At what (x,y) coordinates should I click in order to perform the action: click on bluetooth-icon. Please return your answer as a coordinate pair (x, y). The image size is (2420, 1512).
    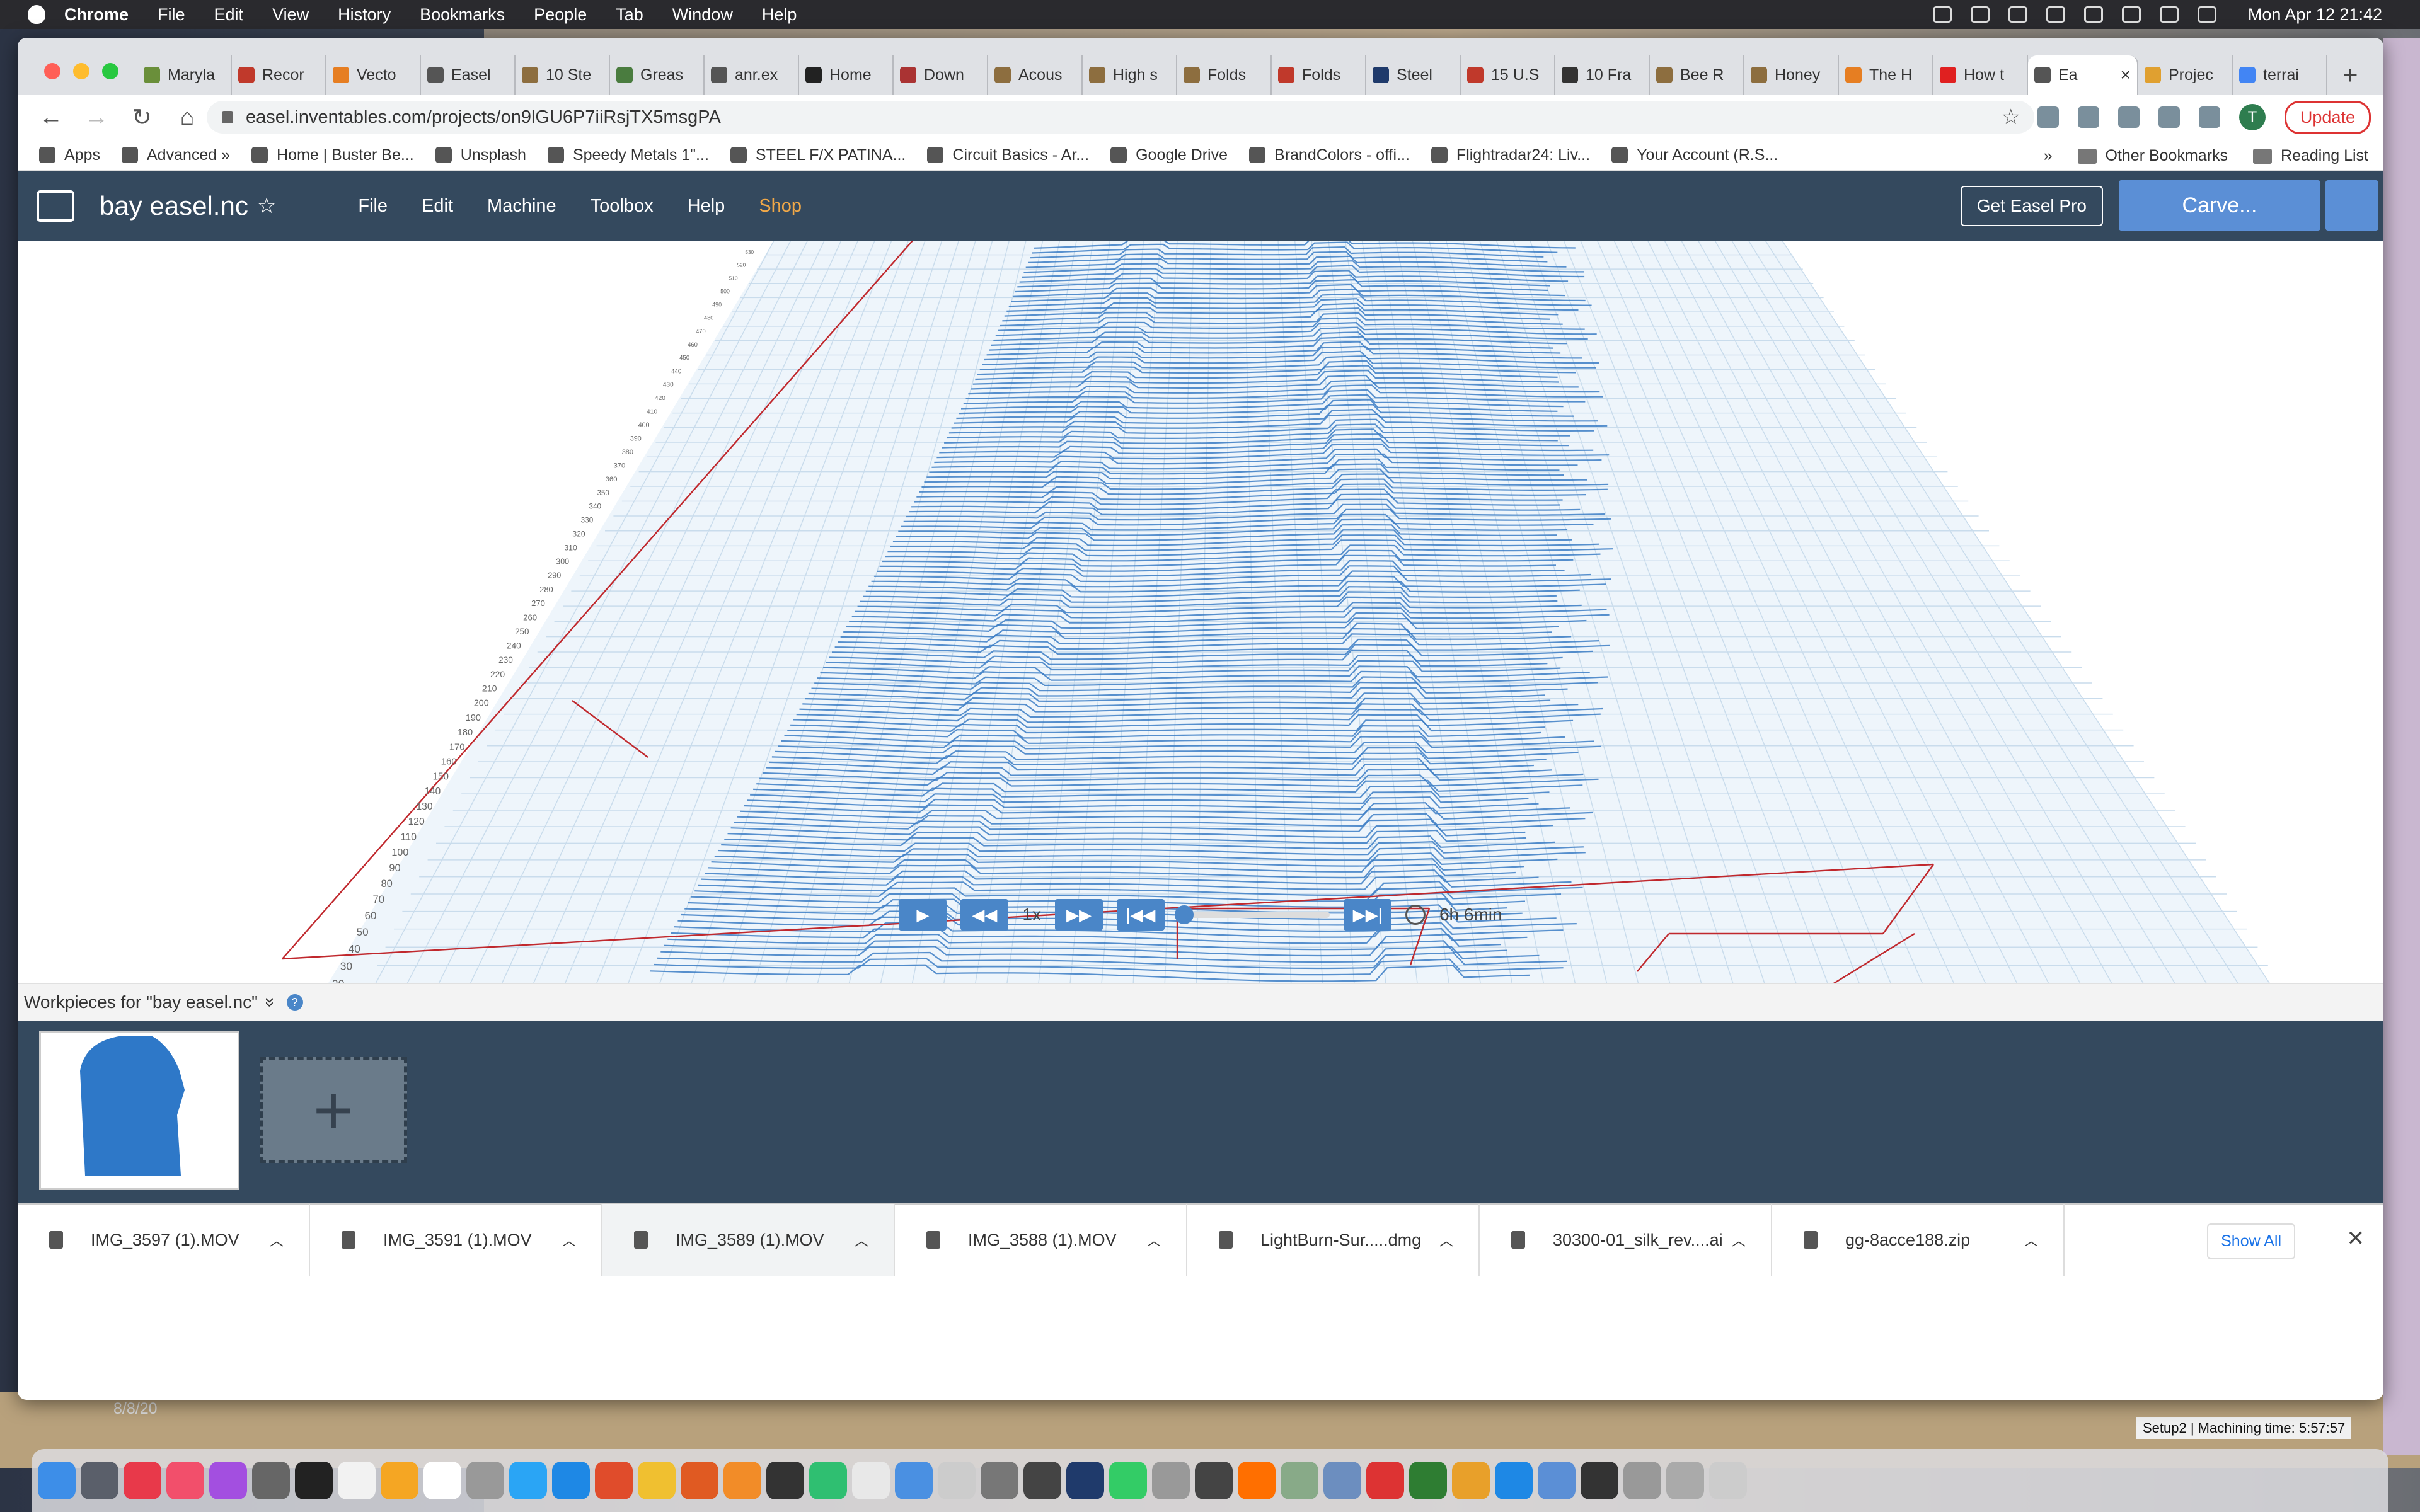
    Looking at the image, I should click on (2093, 14).